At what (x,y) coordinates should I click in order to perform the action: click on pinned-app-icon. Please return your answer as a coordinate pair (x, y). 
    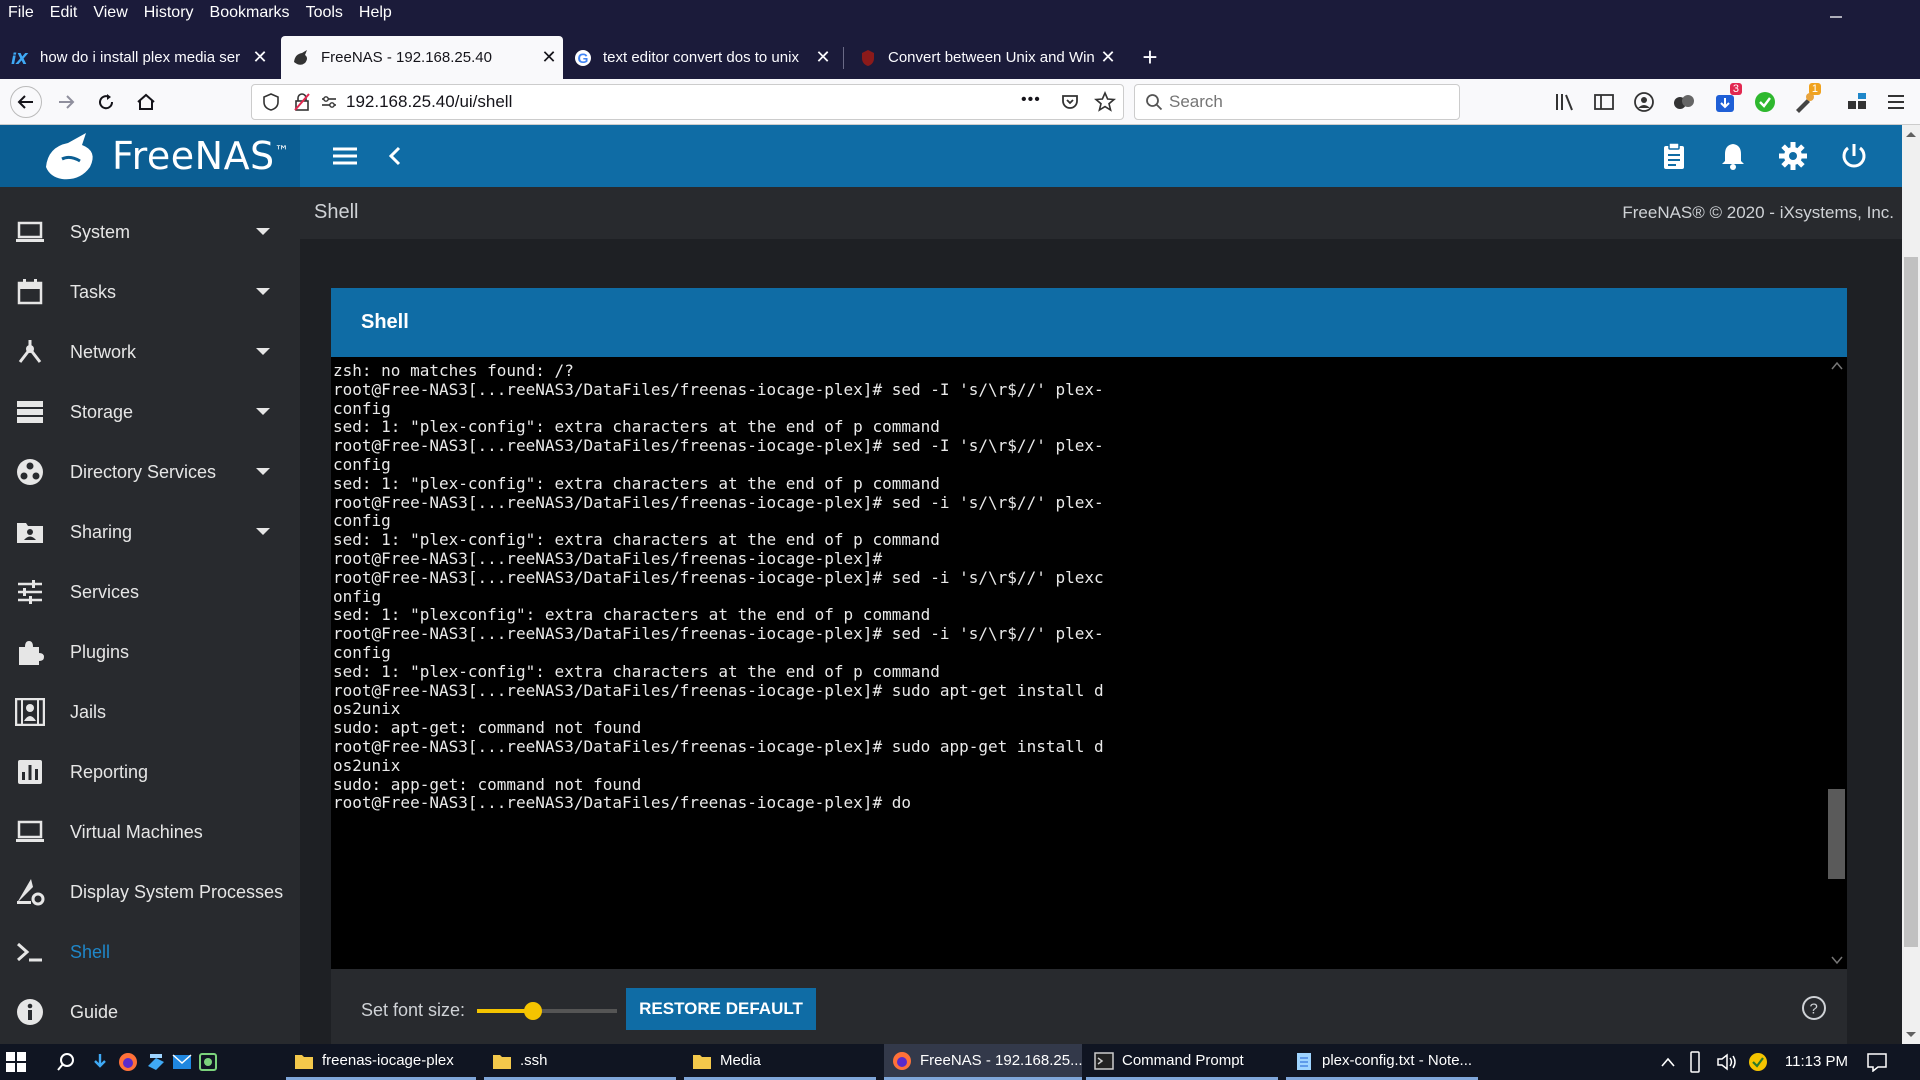
    Looking at the image, I should click on (157, 1062).